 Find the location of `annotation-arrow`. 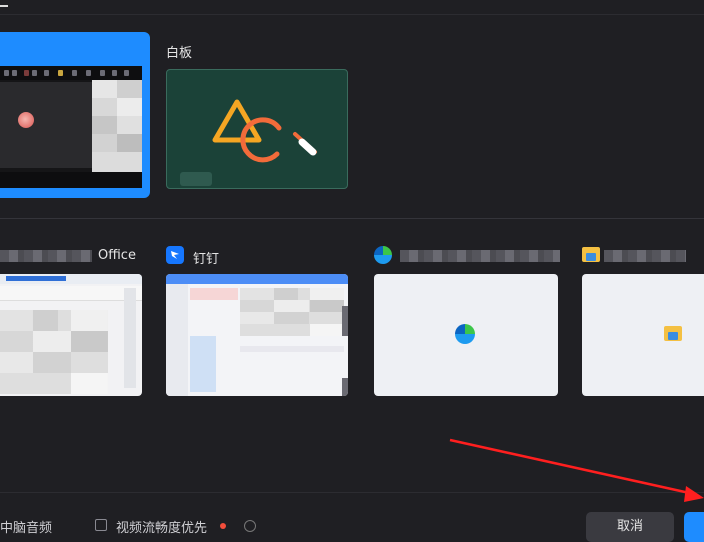

annotation-arrow is located at coordinates (576, 470).